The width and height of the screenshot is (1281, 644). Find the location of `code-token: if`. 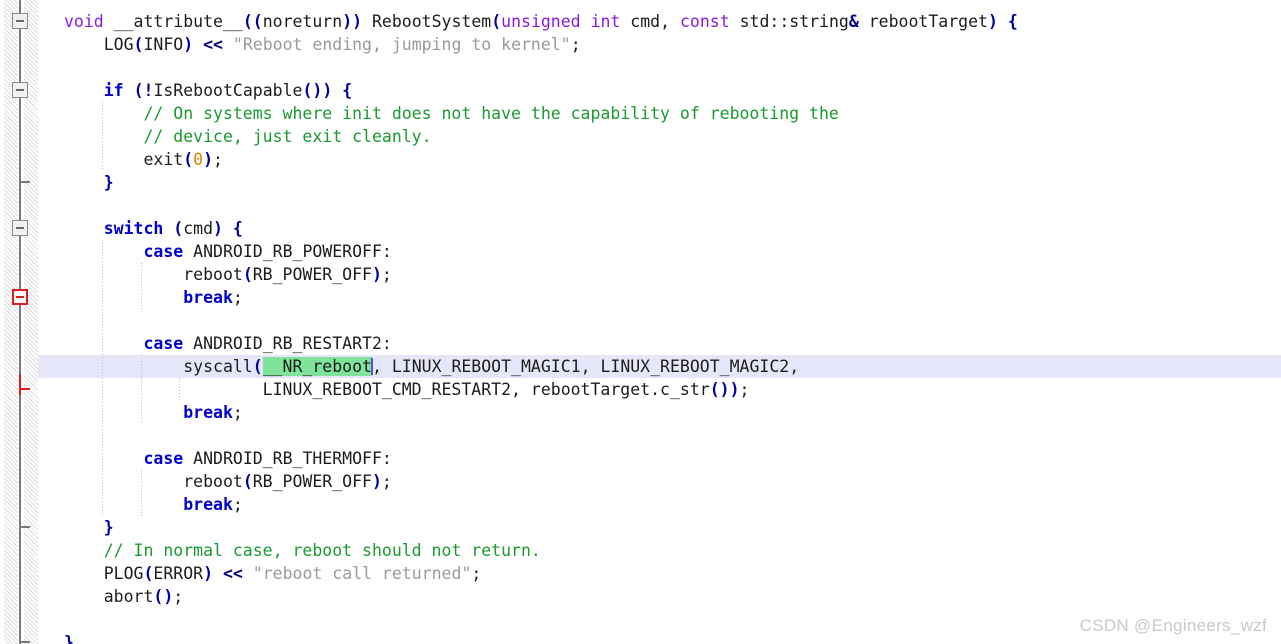

code-token: if is located at coordinates (113, 90).